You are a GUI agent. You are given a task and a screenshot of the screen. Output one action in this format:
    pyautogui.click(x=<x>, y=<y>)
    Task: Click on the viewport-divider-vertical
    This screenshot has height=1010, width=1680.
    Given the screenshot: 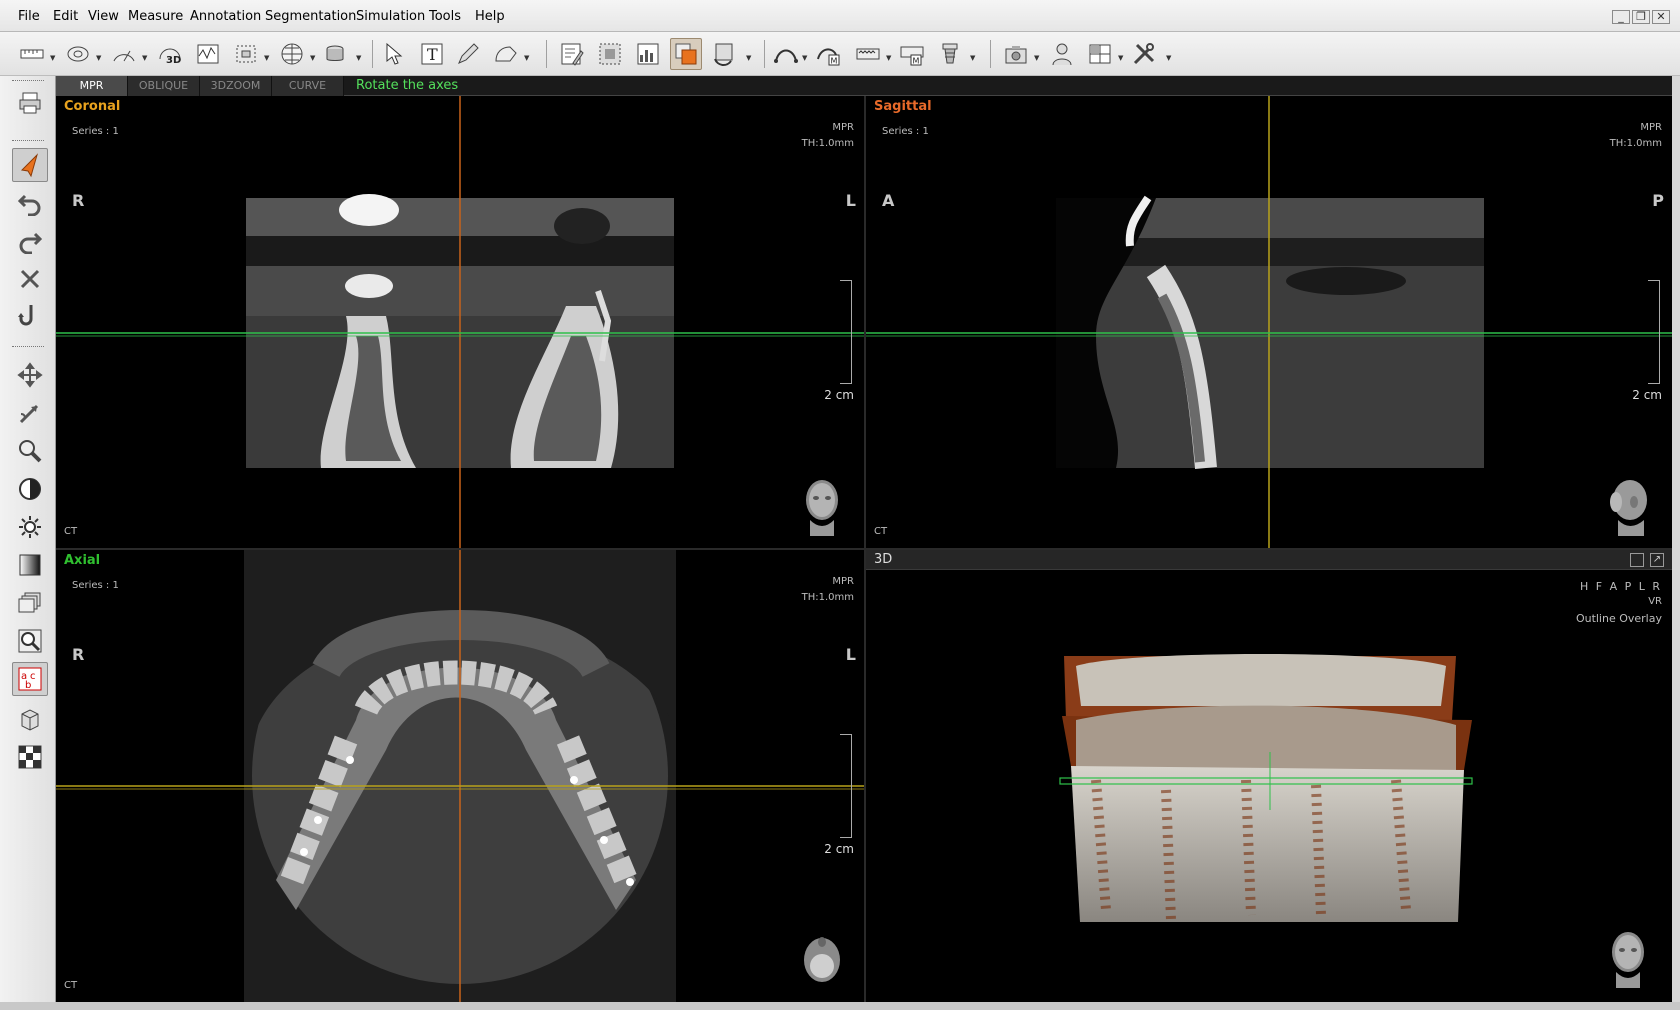 What is the action you would take?
    pyautogui.click(x=865, y=549)
    